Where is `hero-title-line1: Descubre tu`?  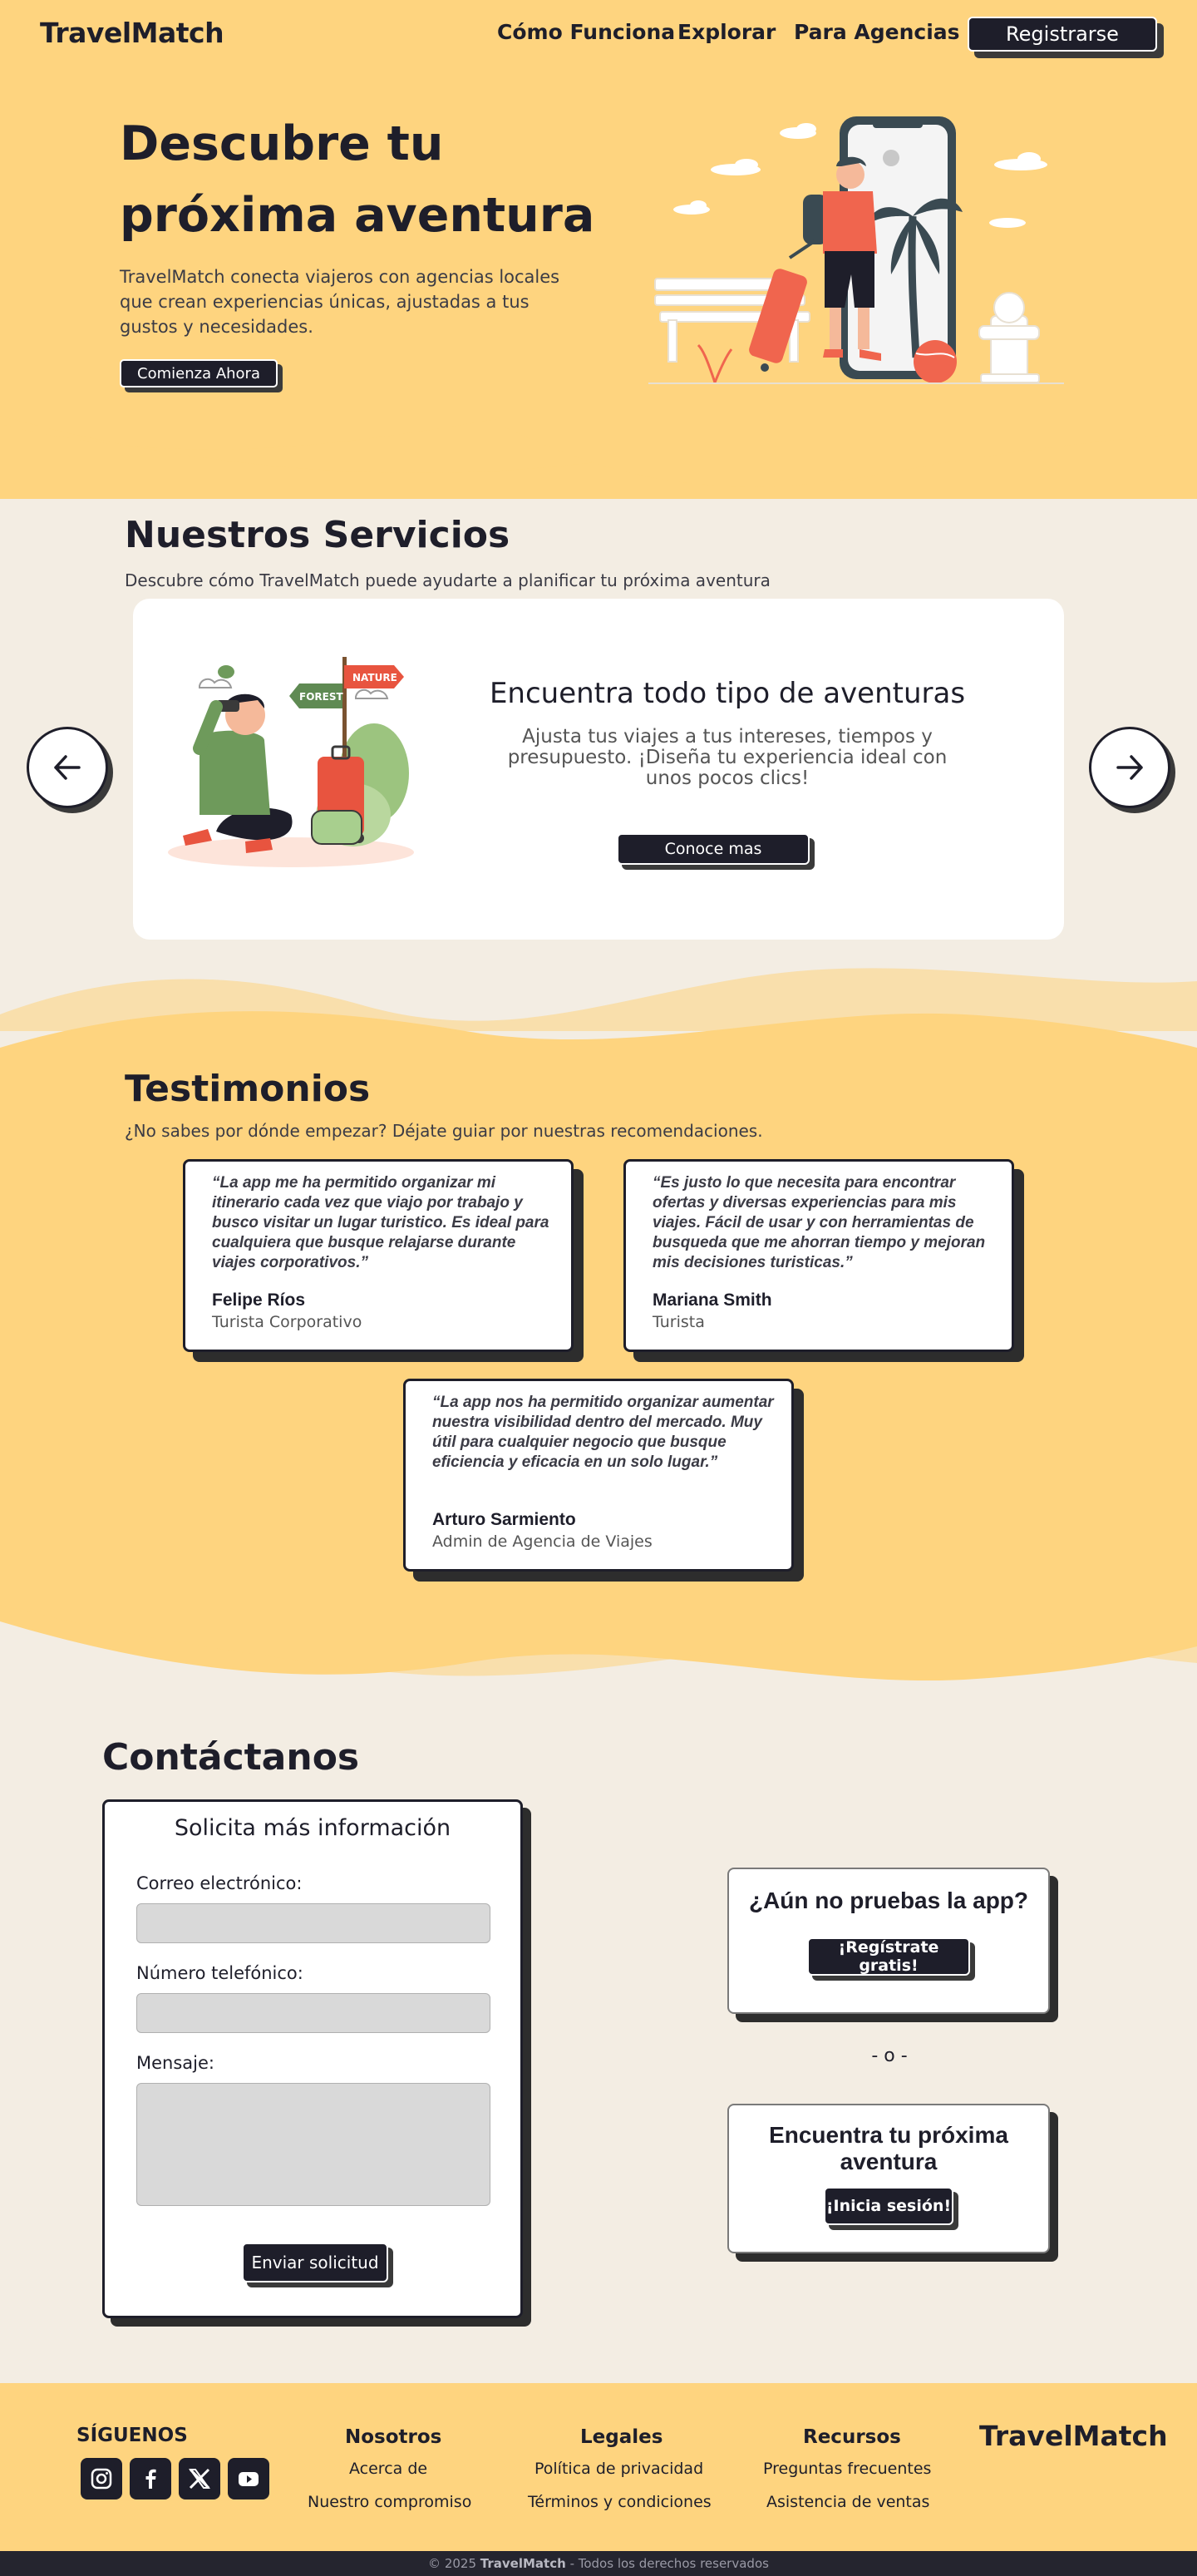 hero-title-line1: Descubre tu is located at coordinates (282, 143).